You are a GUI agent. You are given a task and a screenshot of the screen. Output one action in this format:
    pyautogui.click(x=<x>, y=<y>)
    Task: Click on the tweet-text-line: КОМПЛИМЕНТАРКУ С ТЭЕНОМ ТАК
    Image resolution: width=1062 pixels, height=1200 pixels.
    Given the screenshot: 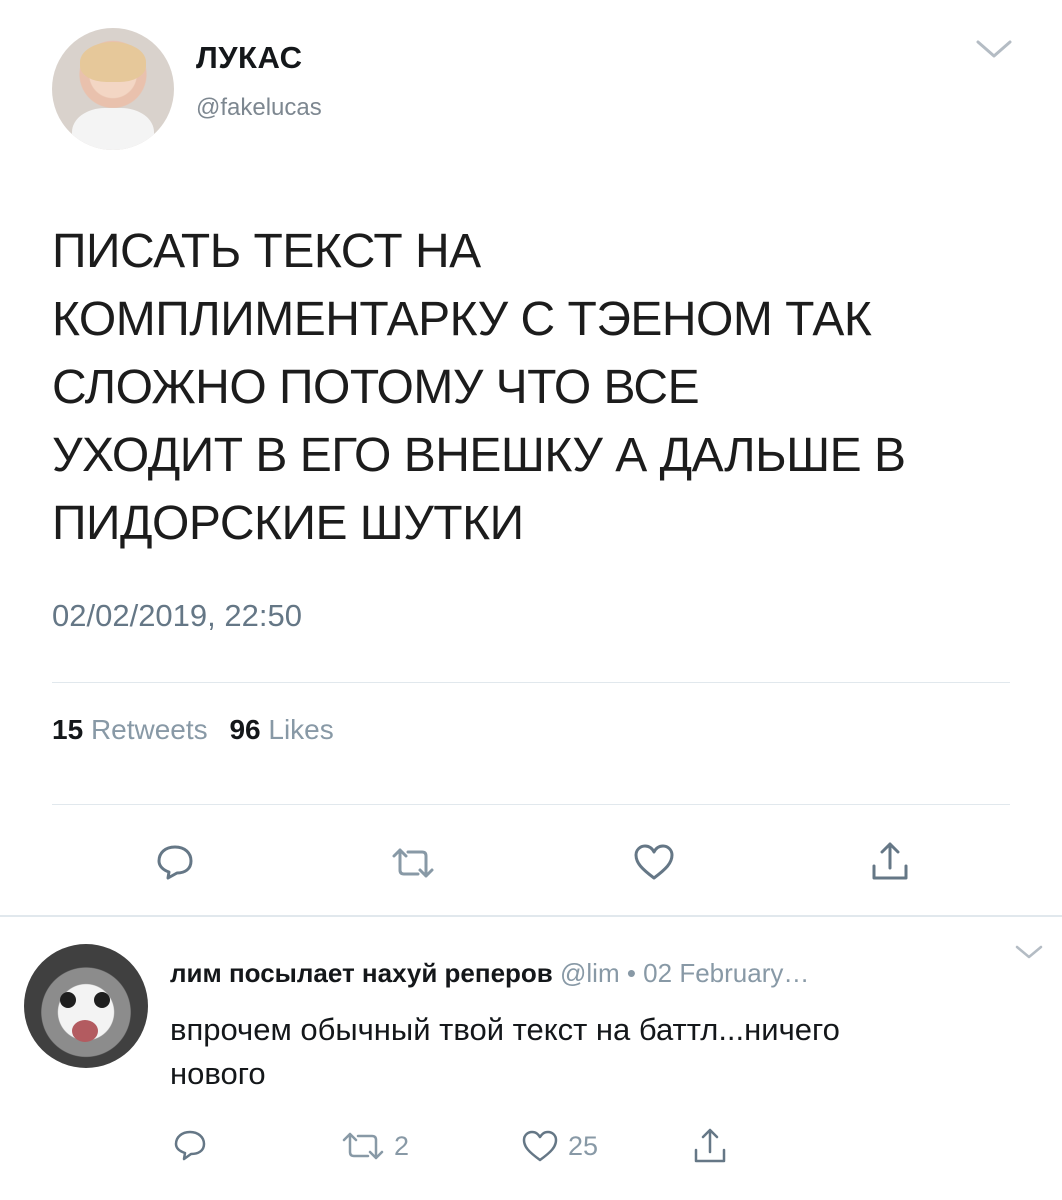 What is the action you would take?
    pyautogui.click(x=462, y=319)
    